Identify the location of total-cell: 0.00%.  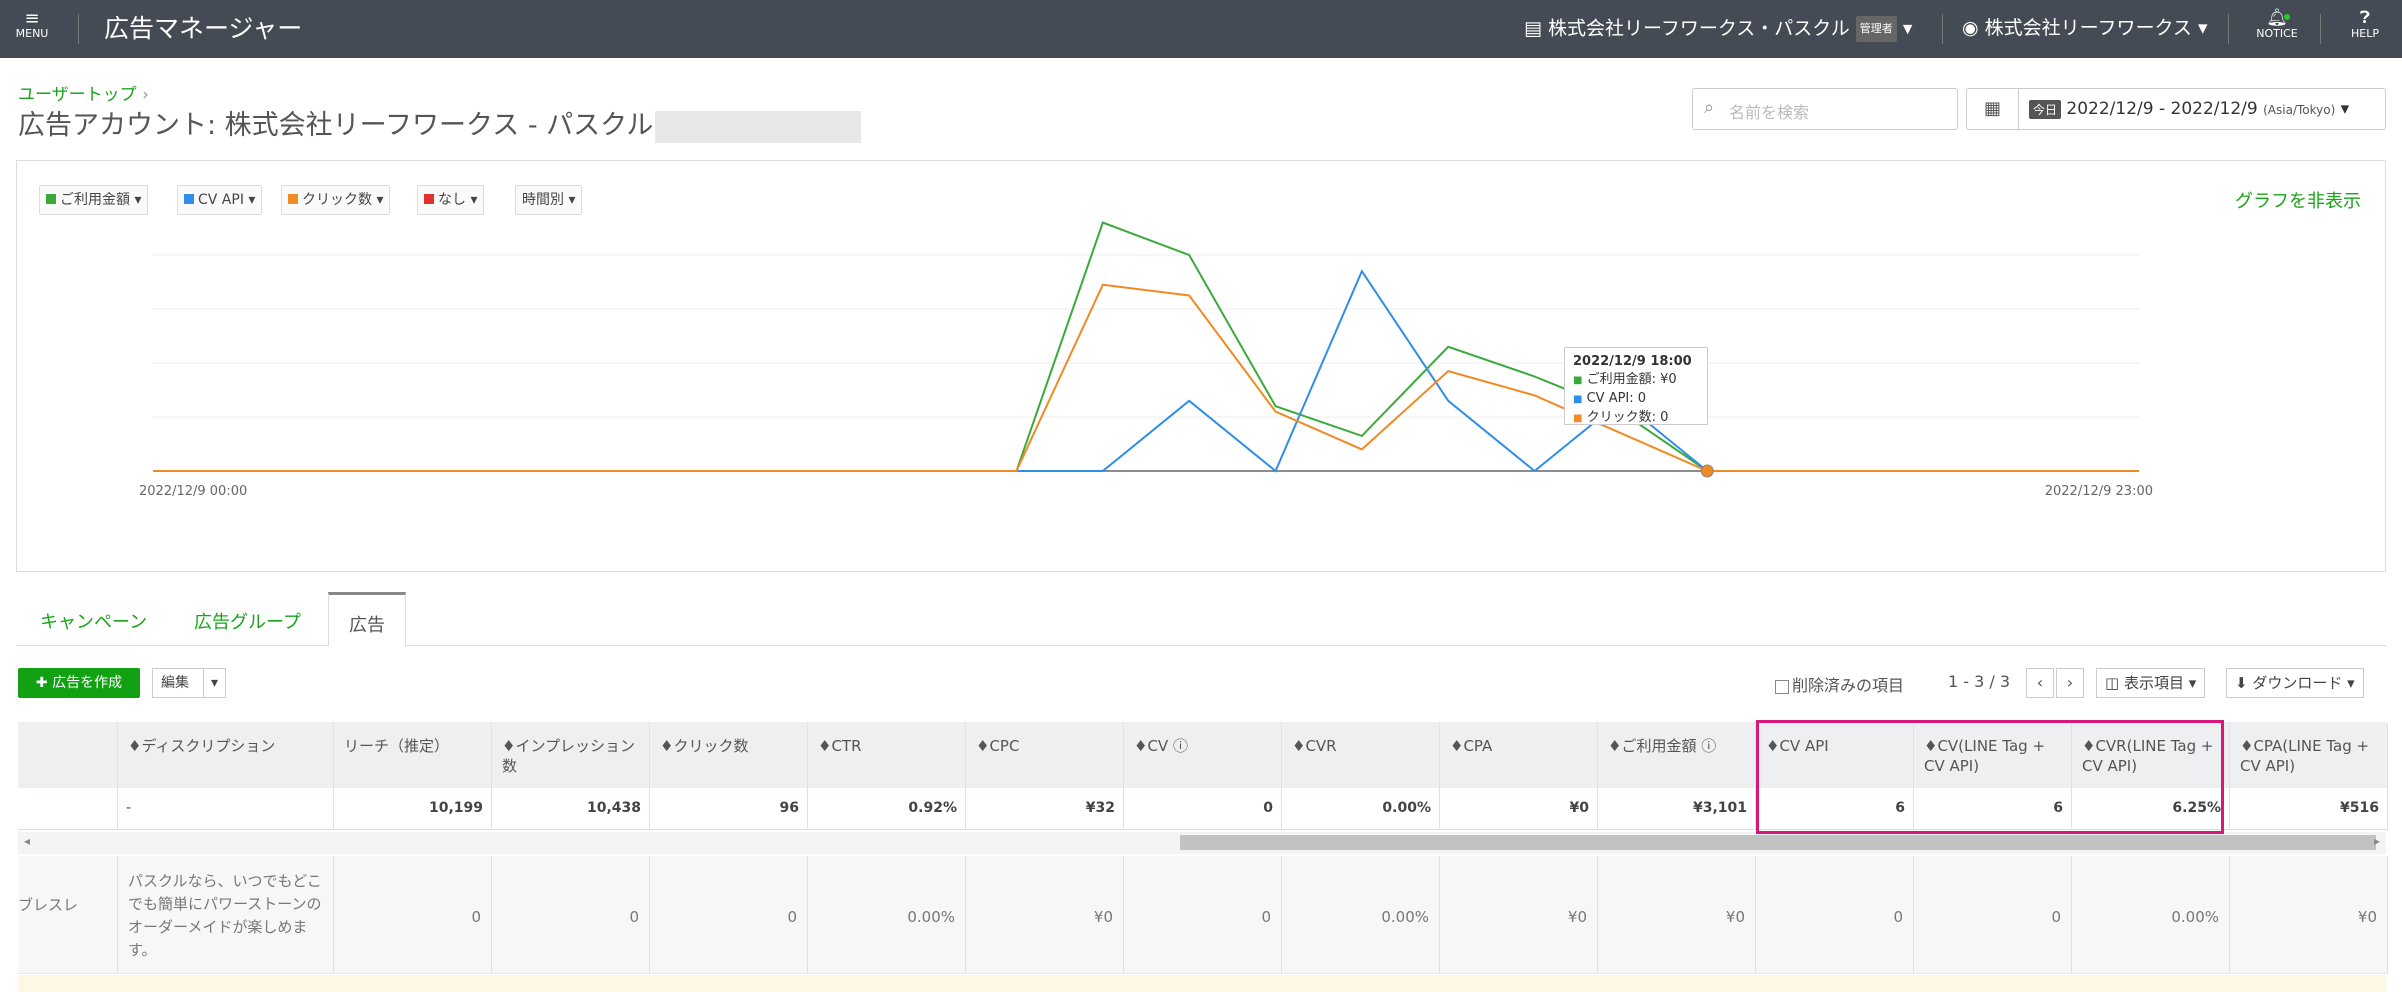
(1361, 809).